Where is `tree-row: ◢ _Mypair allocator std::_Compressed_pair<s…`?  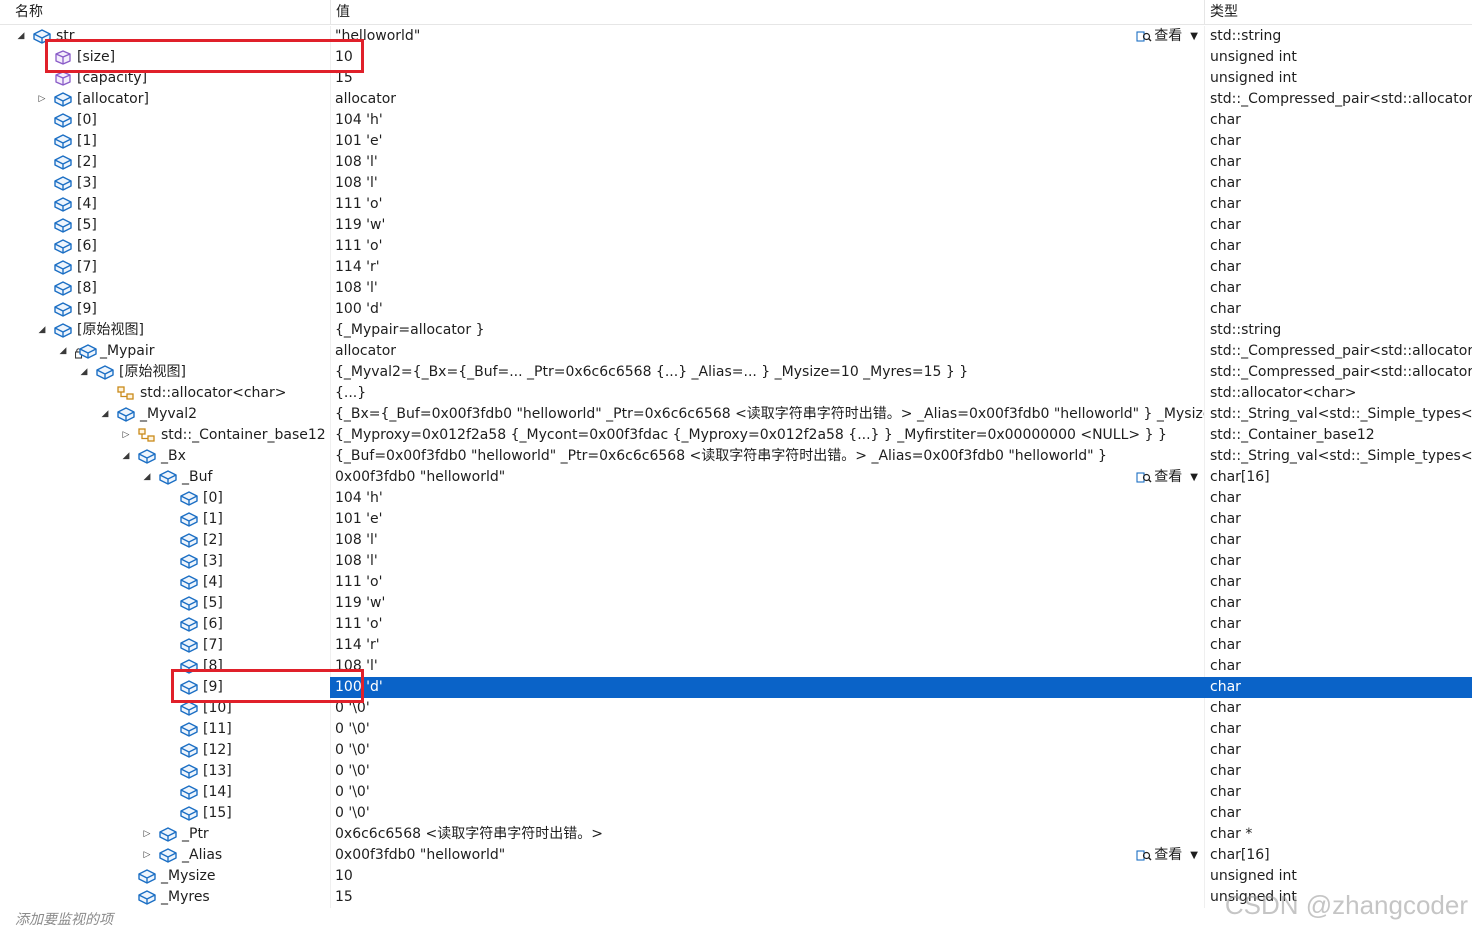 tree-row: ◢ _Mypair allocator std::_Compressed_pair<s… is located at coordinates (736, 351).